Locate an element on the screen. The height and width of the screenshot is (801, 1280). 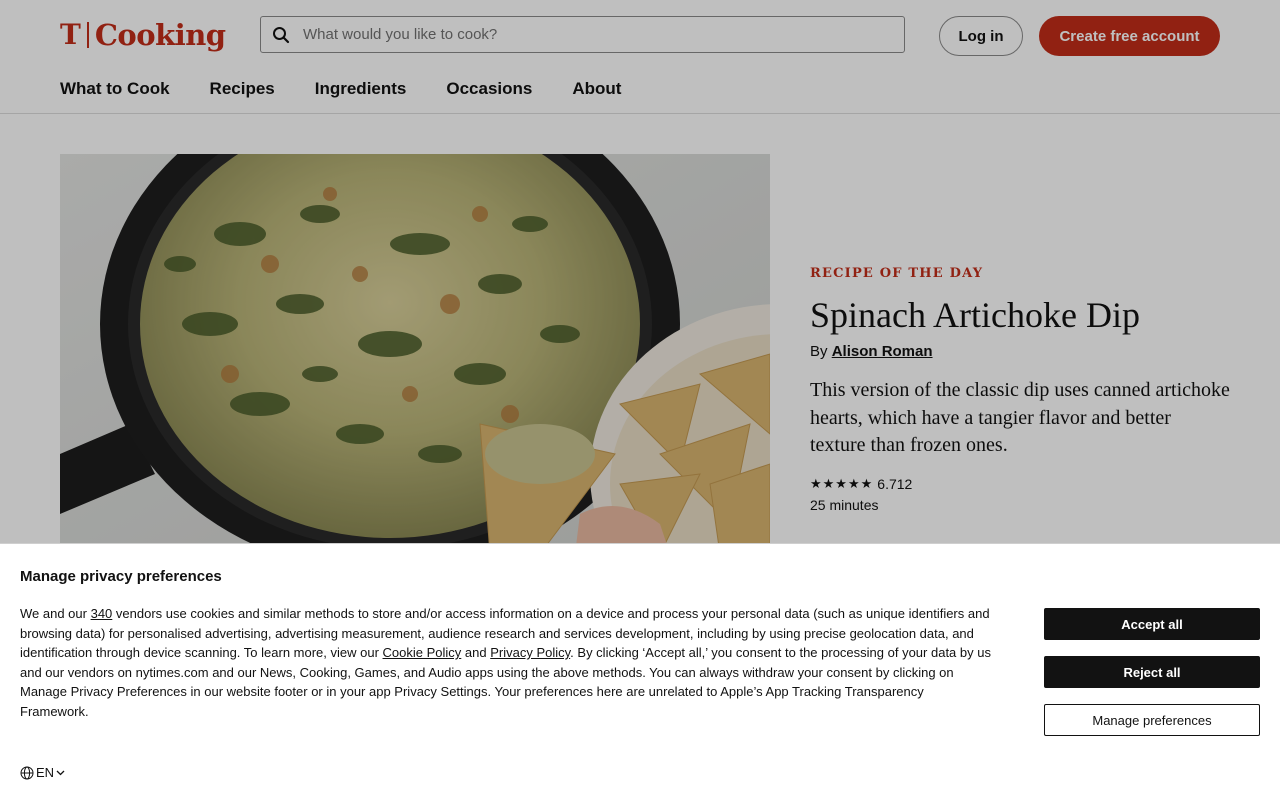
cookie-policy-link: Cookie Policy is located at coordinates (422, 652).